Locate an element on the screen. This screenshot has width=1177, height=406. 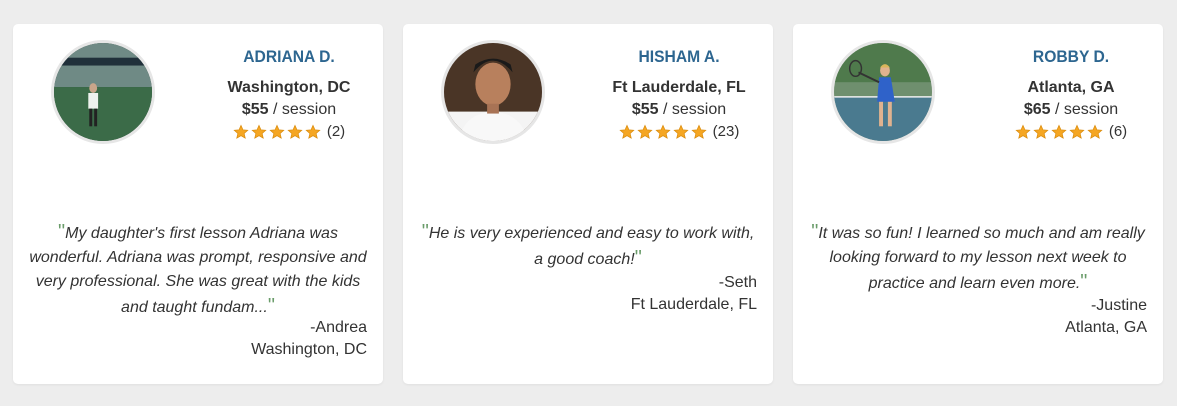
review-count: (6) is located at coordinates (1118, 131).